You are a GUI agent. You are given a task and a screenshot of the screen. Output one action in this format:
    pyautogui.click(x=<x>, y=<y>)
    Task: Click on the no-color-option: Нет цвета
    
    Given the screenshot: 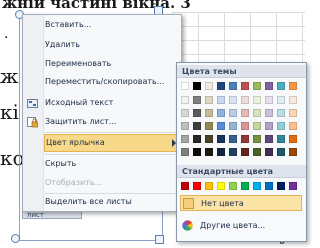 What is the action you would take?
    pyautogui.click(x=241, y=203)
    